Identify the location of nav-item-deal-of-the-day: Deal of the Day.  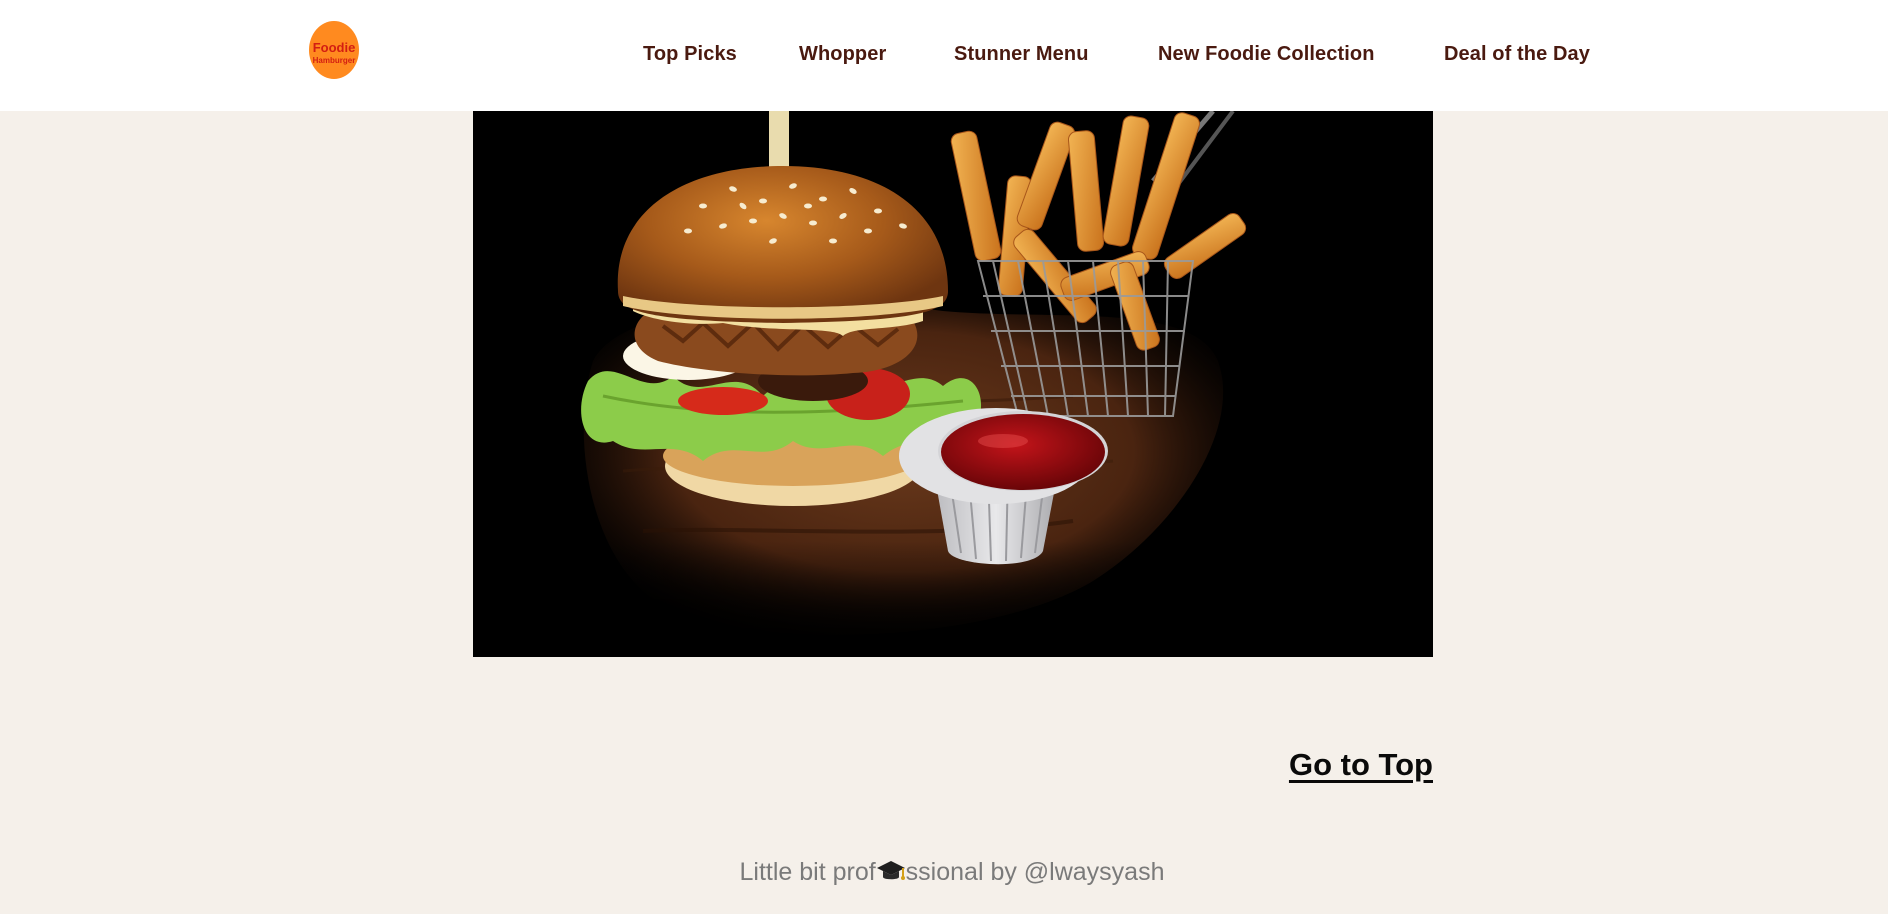
(1517, 54).